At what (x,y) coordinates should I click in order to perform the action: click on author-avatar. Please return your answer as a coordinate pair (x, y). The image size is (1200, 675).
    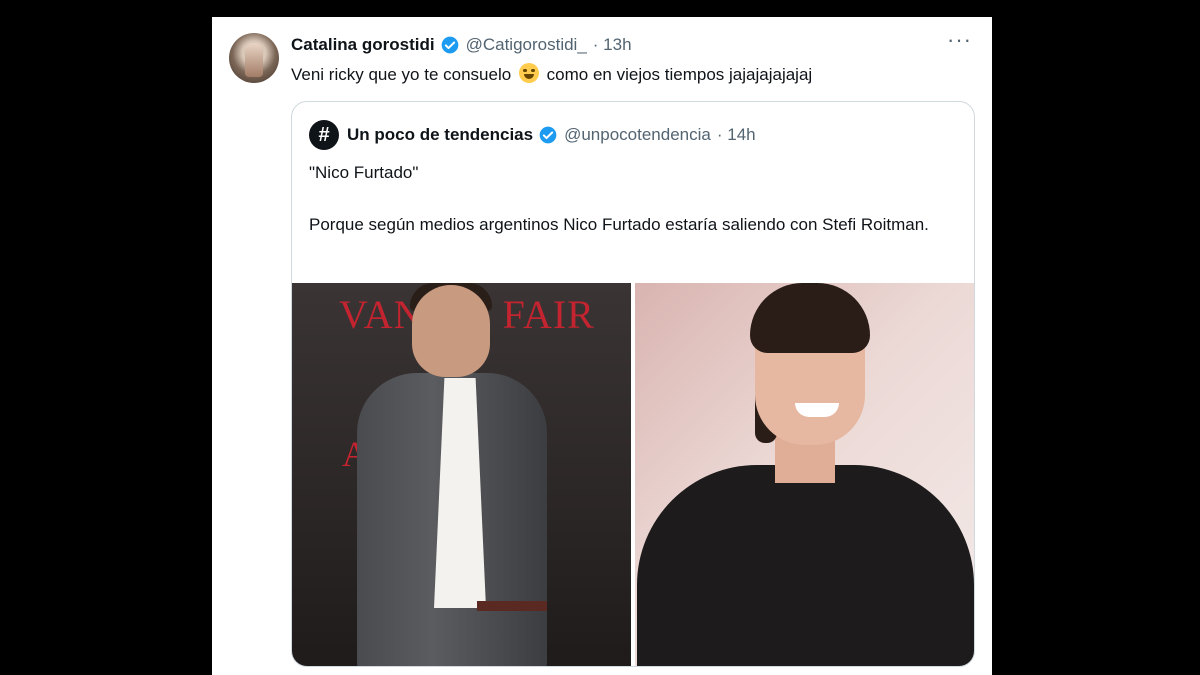
    Looking at the image, I should click on (254, 58).